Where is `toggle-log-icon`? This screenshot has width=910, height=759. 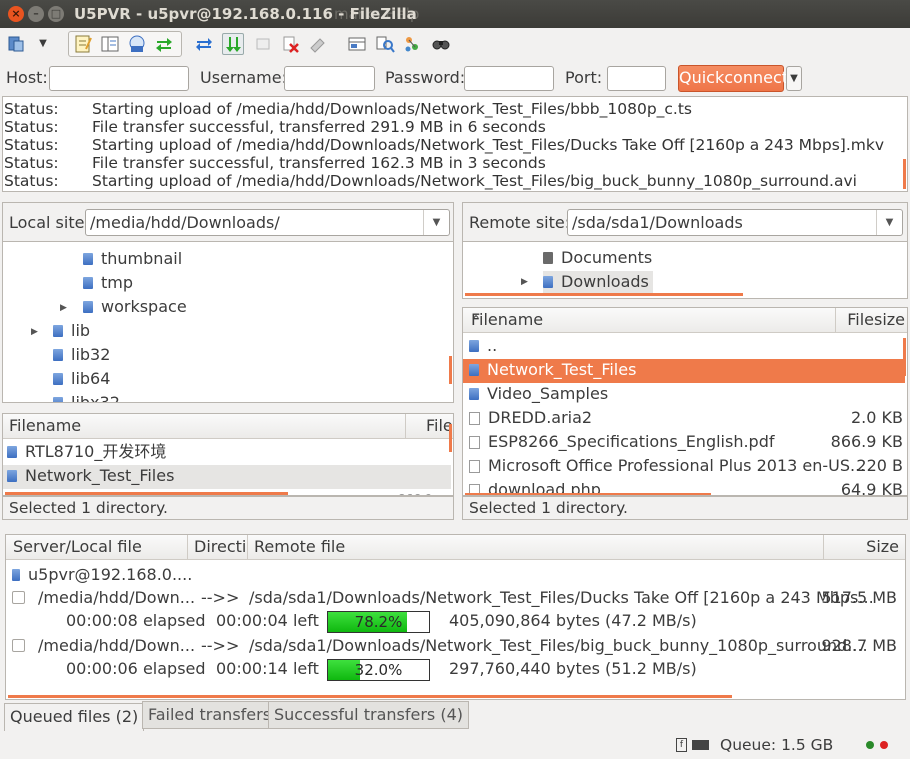 toggle-log-icon is located at coordinates (83, 44).